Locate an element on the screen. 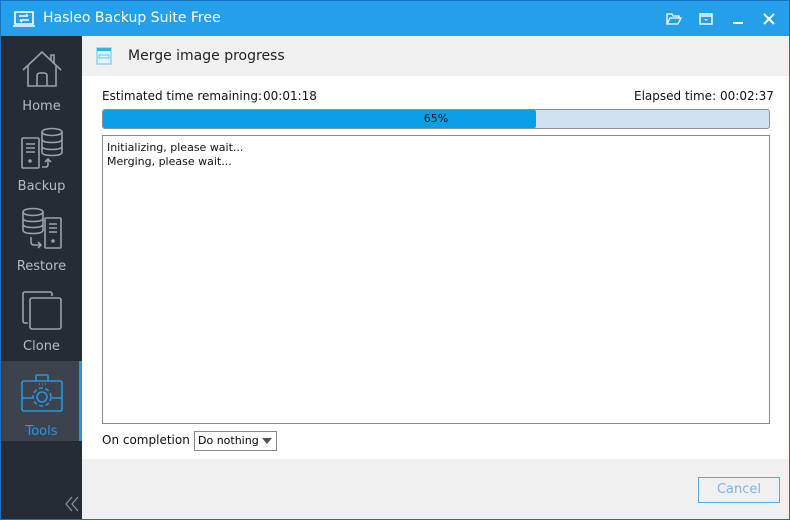 This screenshot has height=520, width=790. sidebar-item-restore: Restore is located at coordinates (41, 236).